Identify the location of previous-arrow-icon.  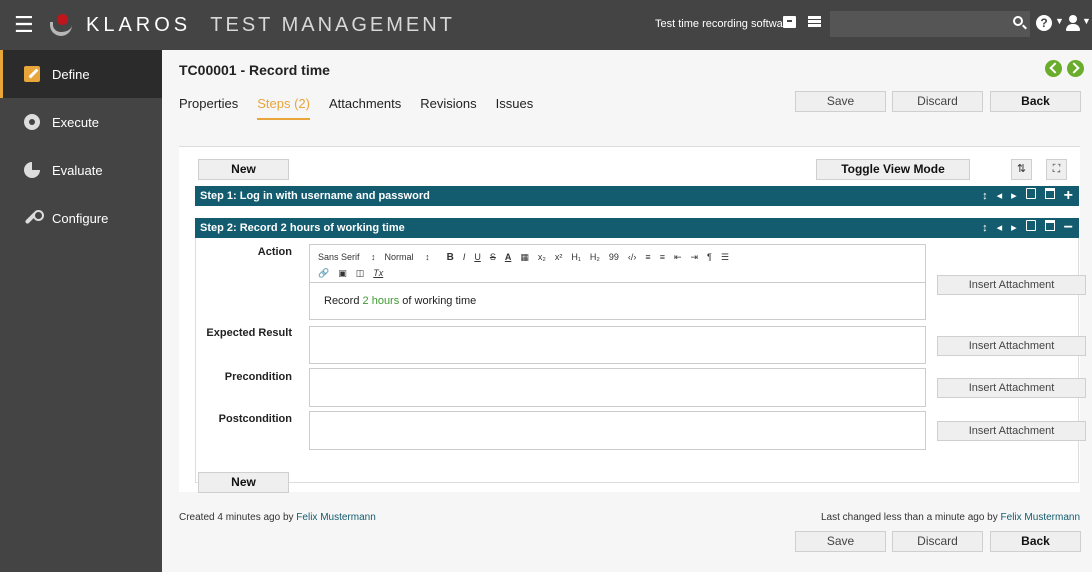
(1053, 68).